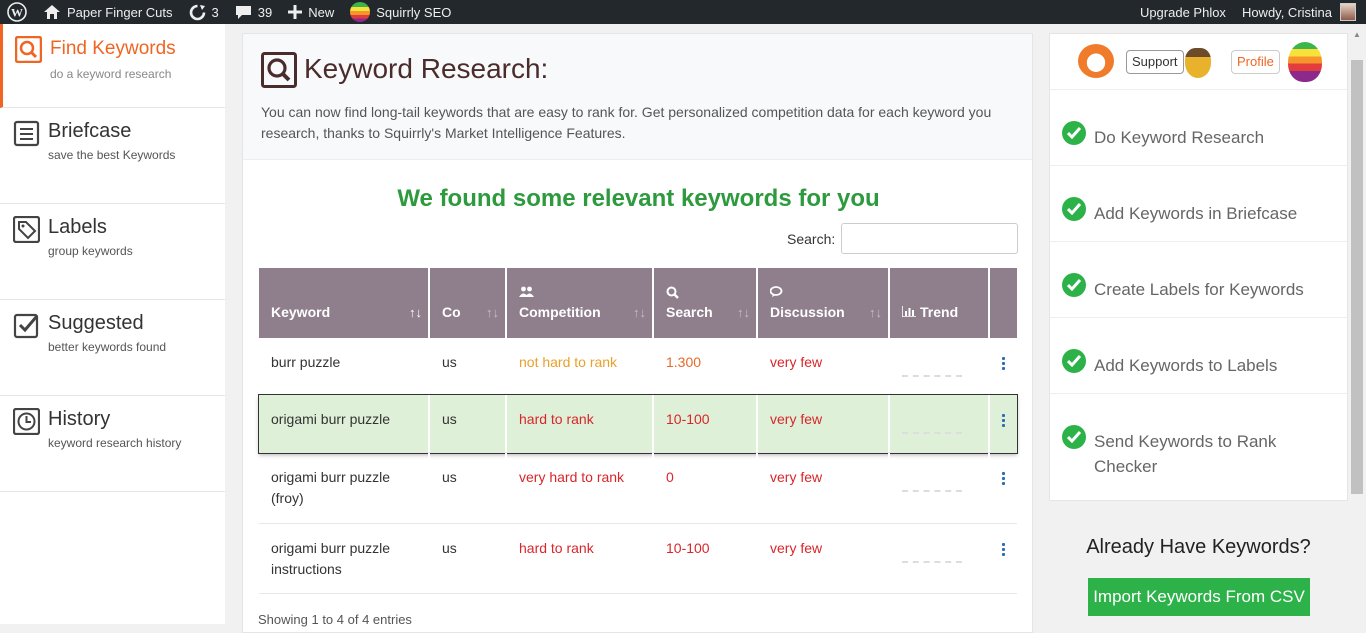 The image size is (1366, 633). Describe the element at coordinates (26, 133) in the screenshot. I see `briefcase-icon` at that location.